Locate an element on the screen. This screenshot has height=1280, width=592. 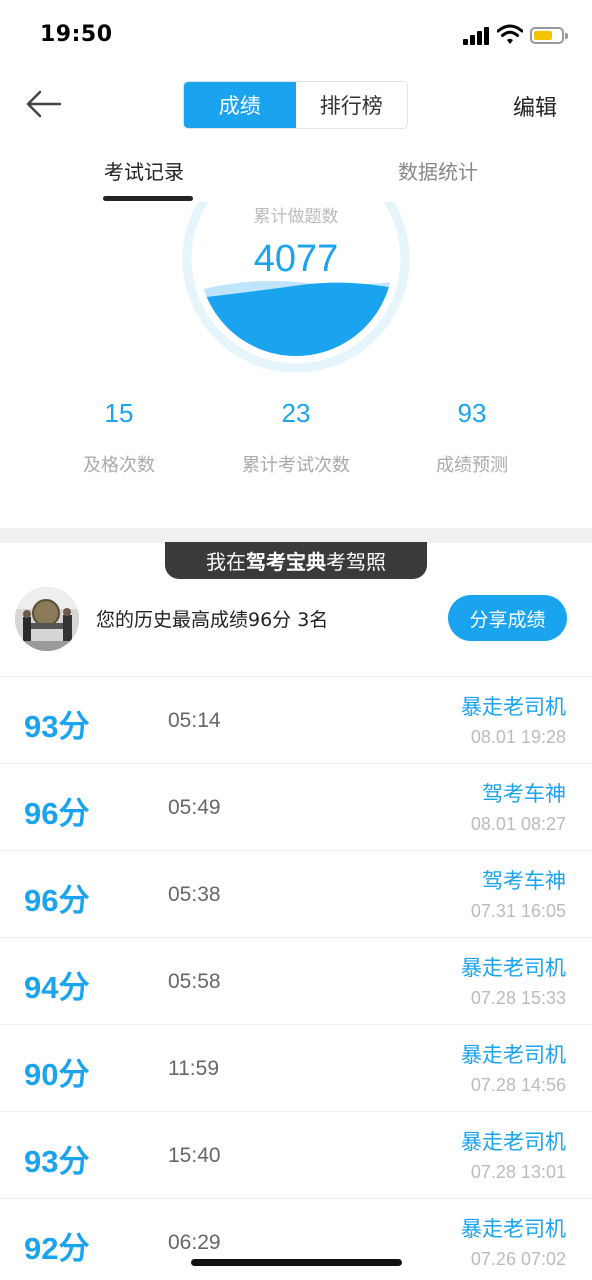
record-date: 07.28 13:01 is located at coordinates (518, 1172).